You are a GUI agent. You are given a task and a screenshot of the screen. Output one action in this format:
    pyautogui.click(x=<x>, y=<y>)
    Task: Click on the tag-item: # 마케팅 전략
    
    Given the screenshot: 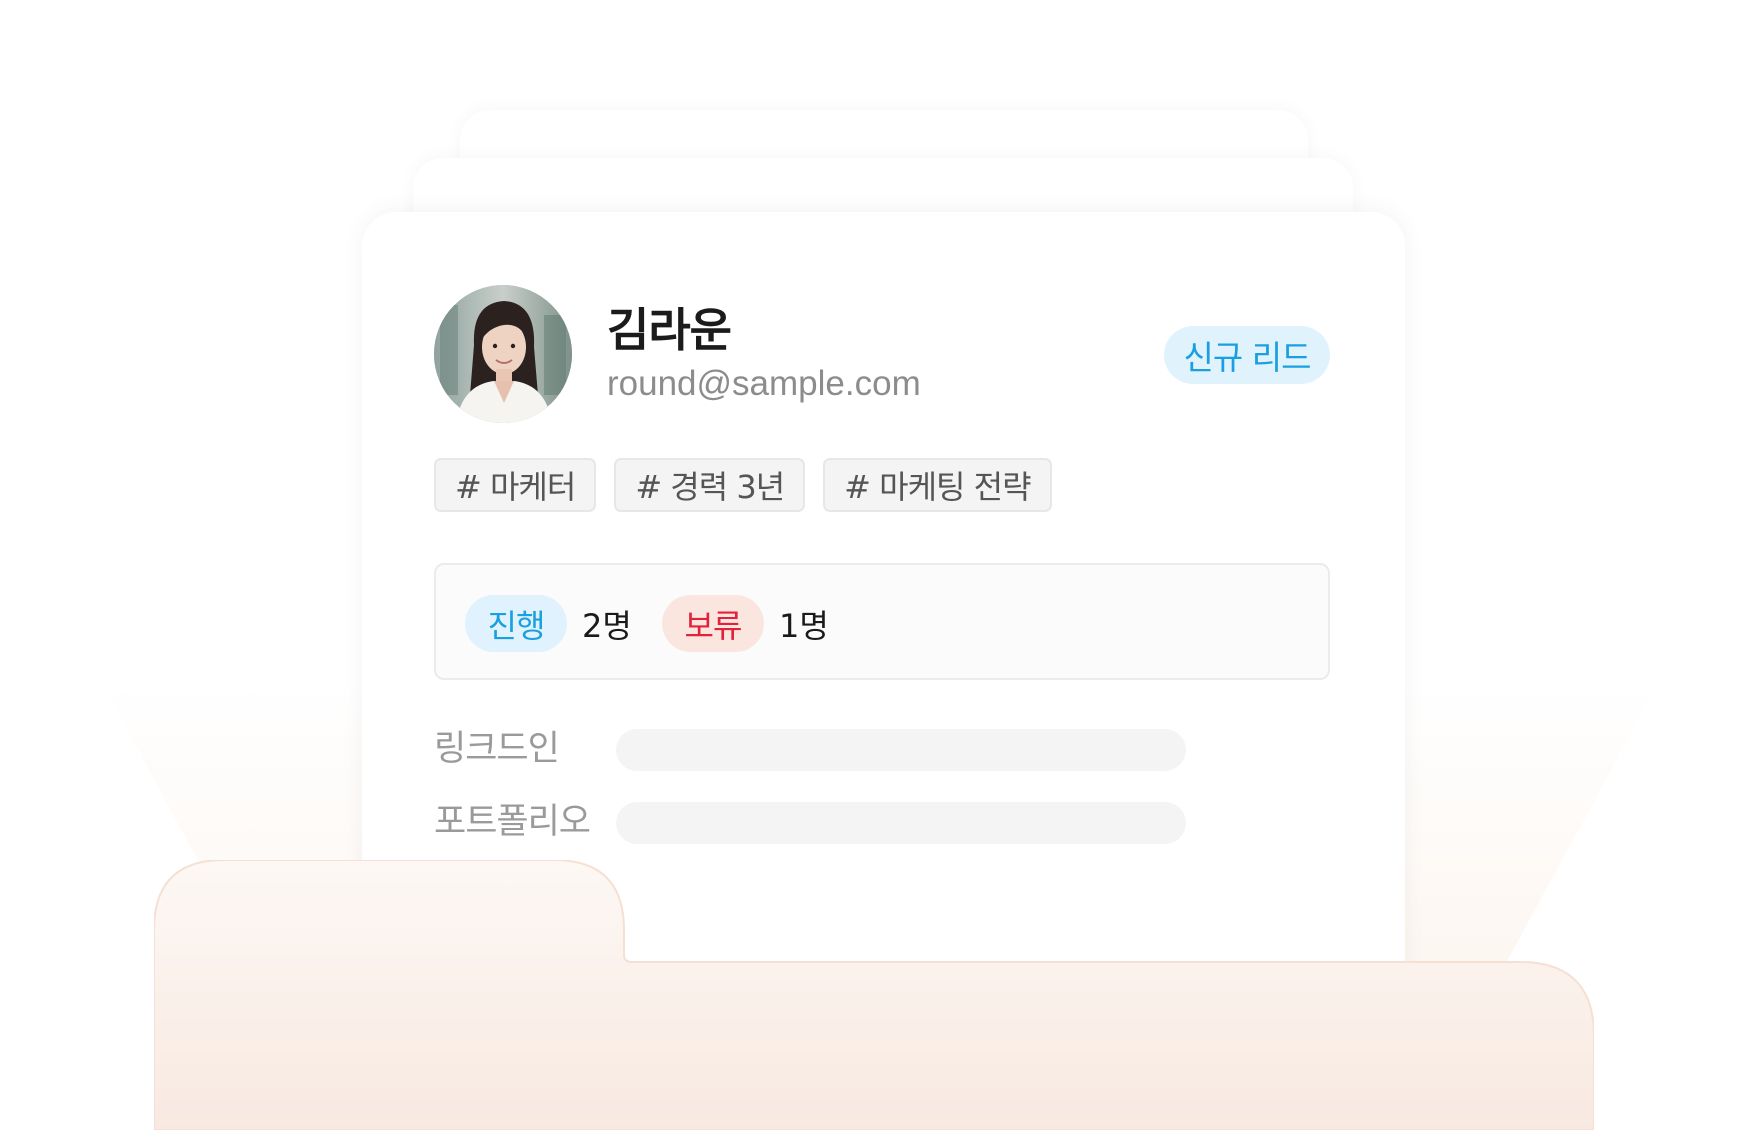 What is the action you would take?
    pyautogui.click(x=937, y=485)
    